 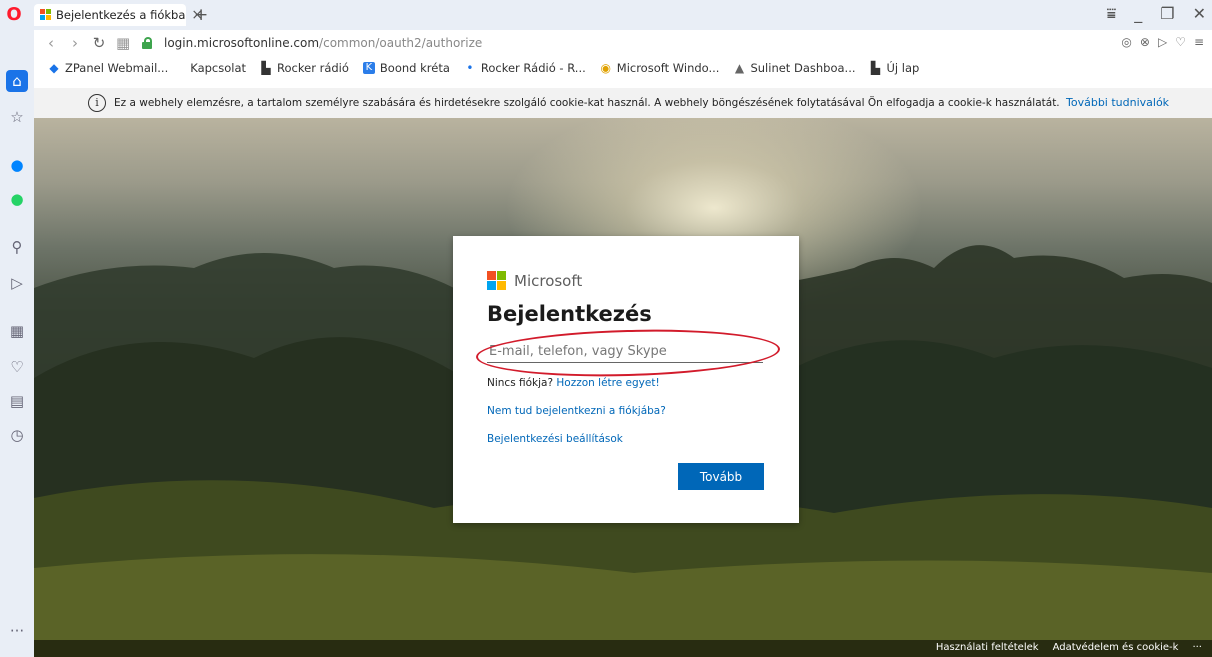 What do you see at coordinates (1116, 647) in the screenshot?
I see `privacy-link: Adatvédelem és cookie-k` at bounding box center [1116, 647].